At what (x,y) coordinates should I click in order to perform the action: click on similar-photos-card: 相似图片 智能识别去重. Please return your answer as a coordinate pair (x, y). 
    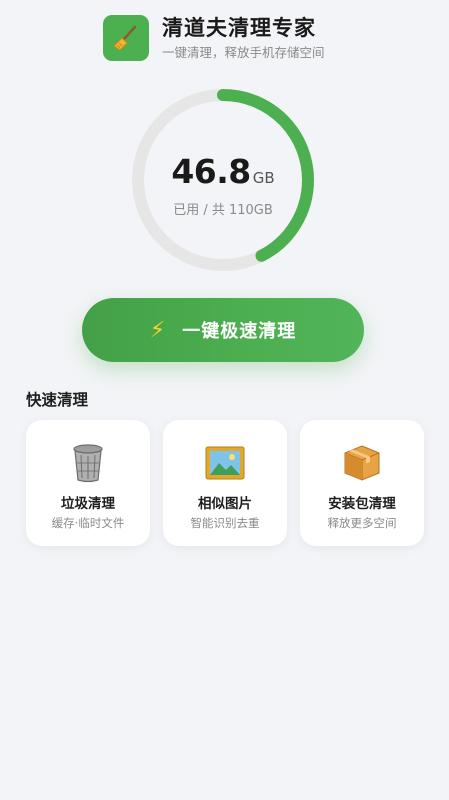
    Looking at the image, I should click on (225, 483).